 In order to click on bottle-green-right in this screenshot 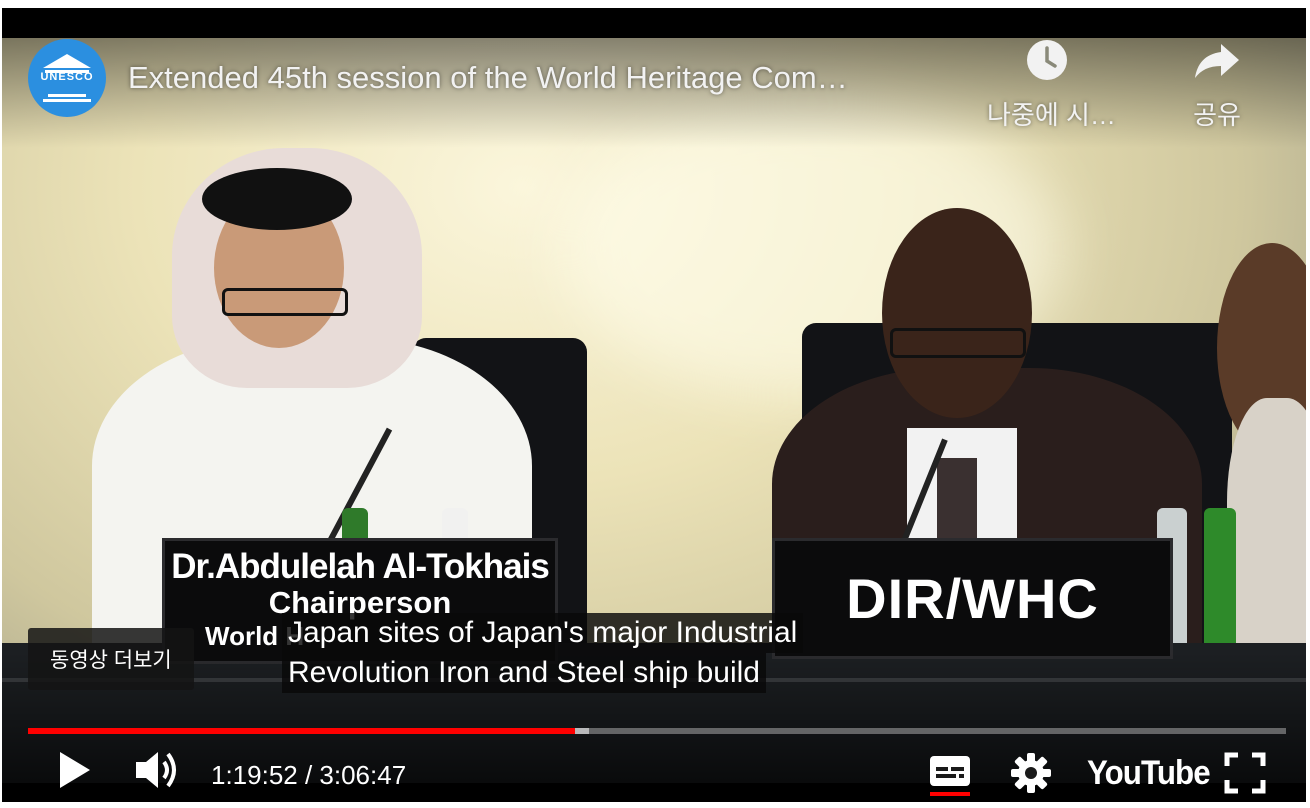, I will do `click(1220, 583)`.